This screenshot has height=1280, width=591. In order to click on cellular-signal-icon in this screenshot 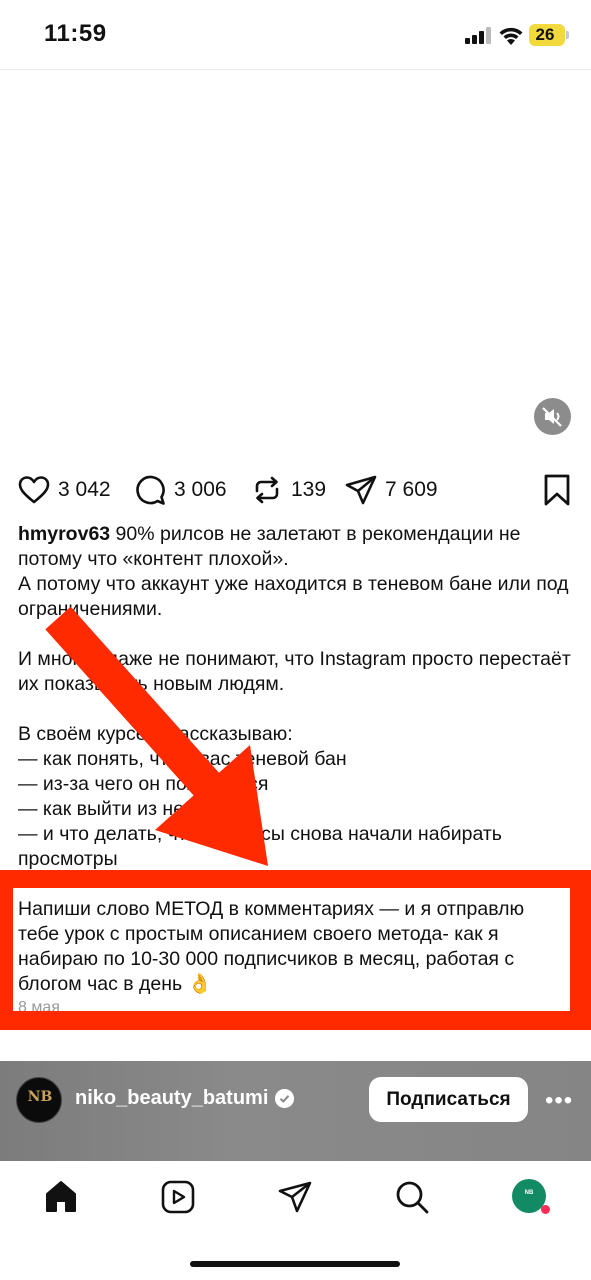, I will do `click(479, 35)`.